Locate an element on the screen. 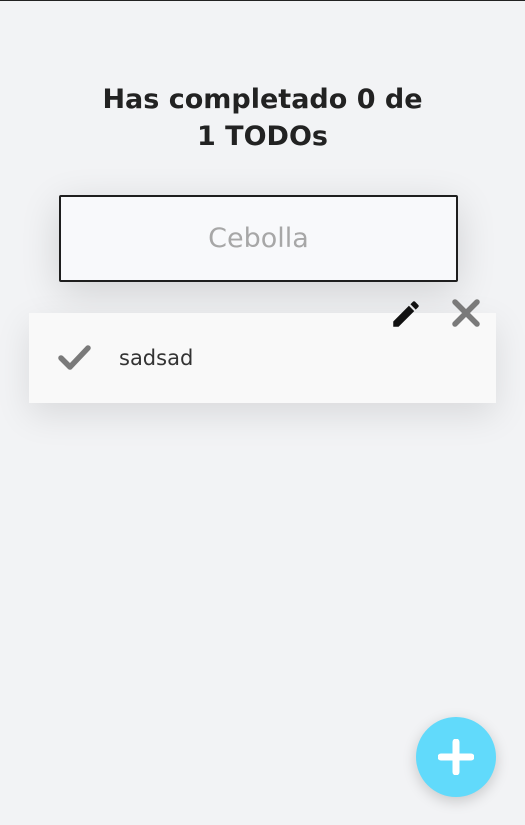 The image size is (525, 825). plus-icon is located at coordinates (456, 757).